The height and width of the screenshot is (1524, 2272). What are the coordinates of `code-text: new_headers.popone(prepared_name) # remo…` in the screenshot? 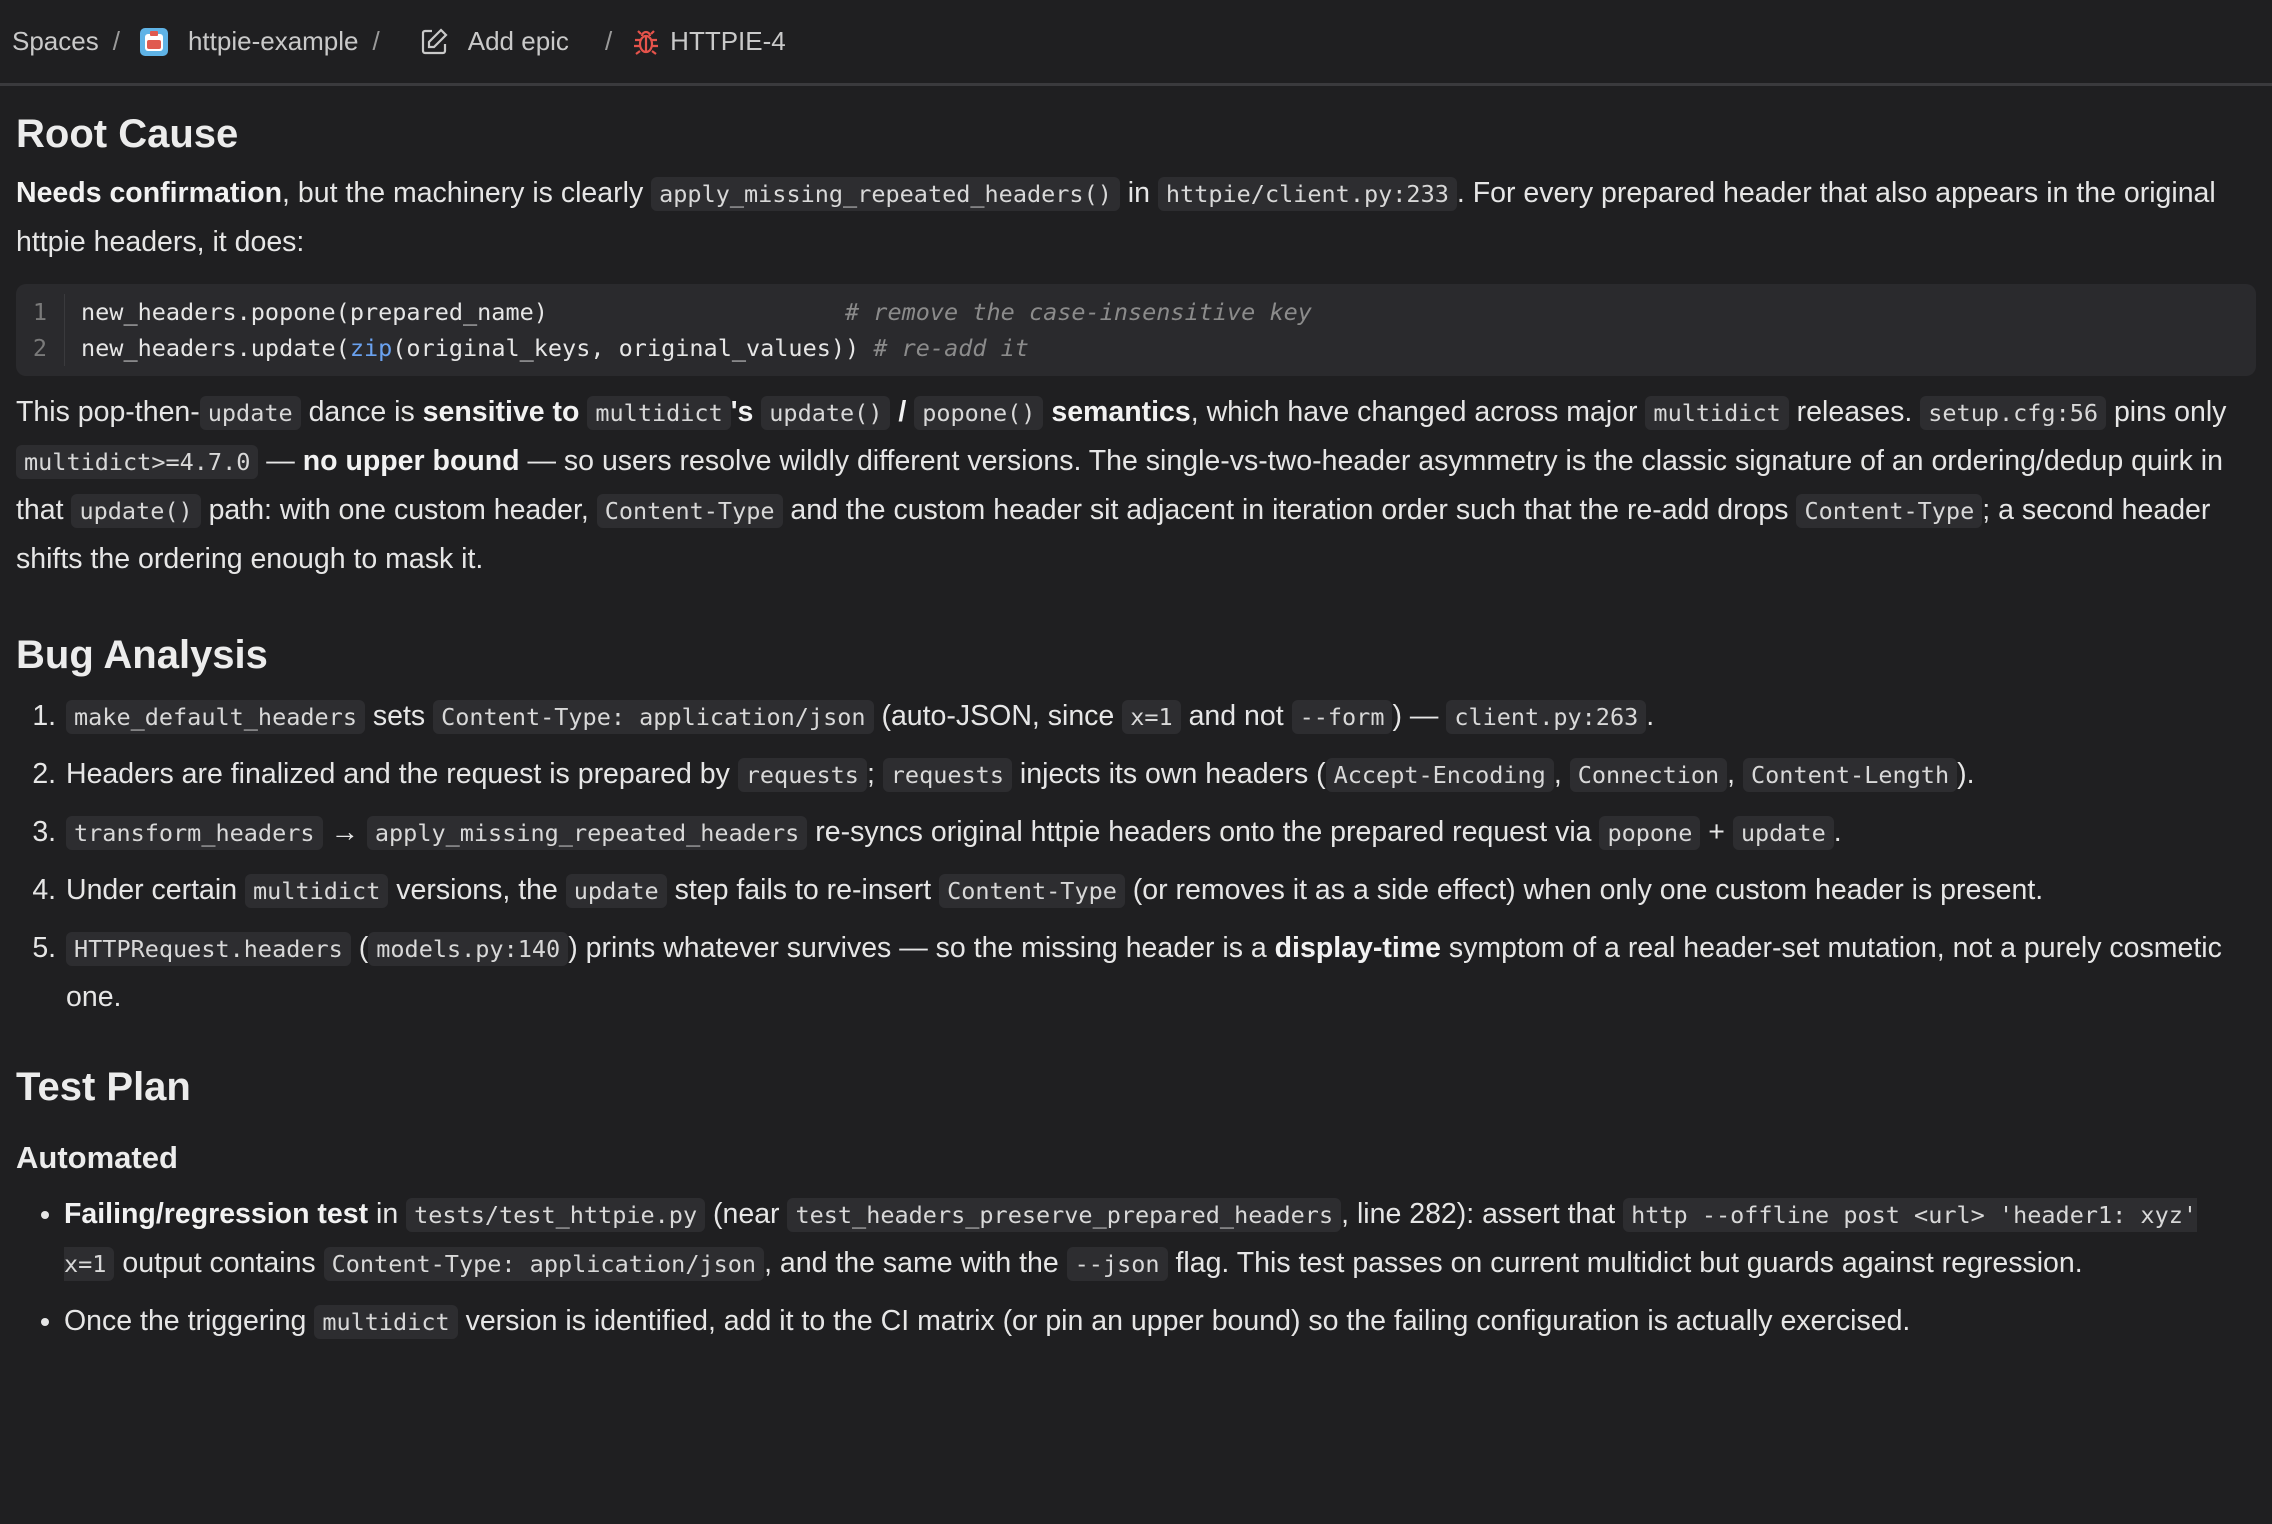 It's located at (696, 312).